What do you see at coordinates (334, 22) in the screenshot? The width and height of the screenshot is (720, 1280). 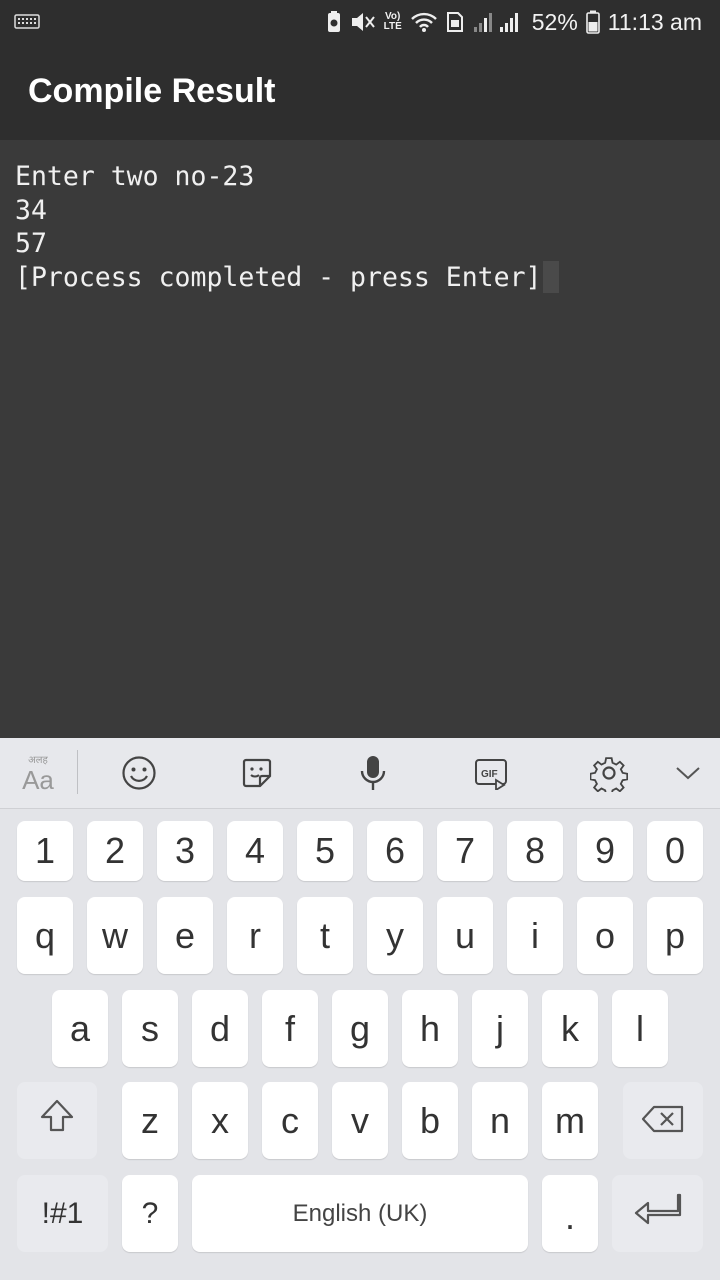 I see `battery-saver-icon` at bounding box center [334, 22].